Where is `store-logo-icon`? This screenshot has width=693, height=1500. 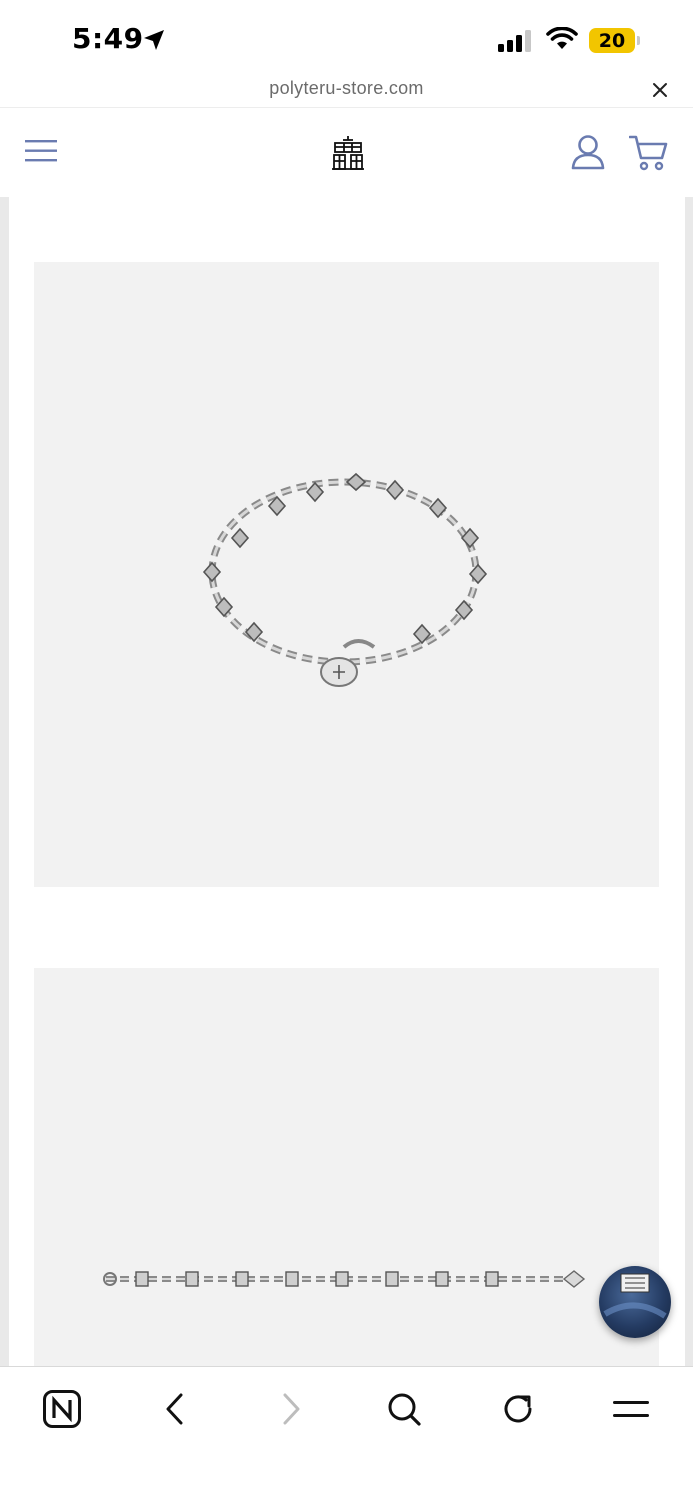
store-logo-icon is located at coordinates (348, 153).